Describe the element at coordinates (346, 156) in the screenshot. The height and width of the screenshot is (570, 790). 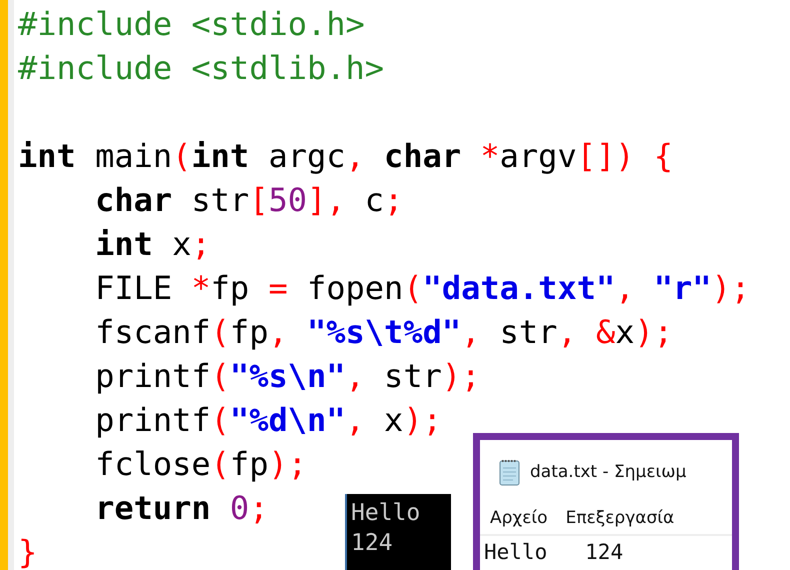
I see `code-line: int main(int argc, char *argv[]) {` at that location.